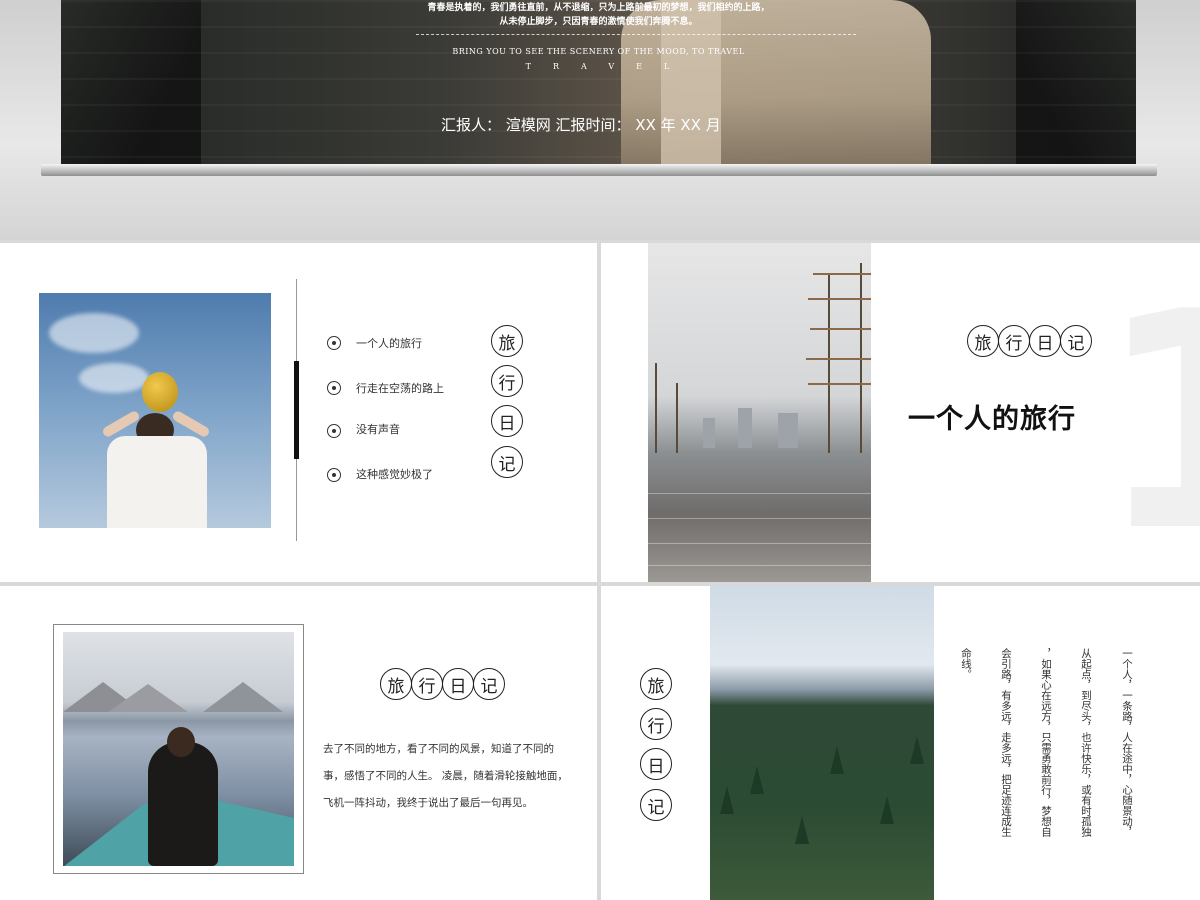 The image size is (1200, 900). What do you see at coordinates (636, 34) in the screenshot?
I see `cover-dotted-divider` at bounding box center [636, 34].